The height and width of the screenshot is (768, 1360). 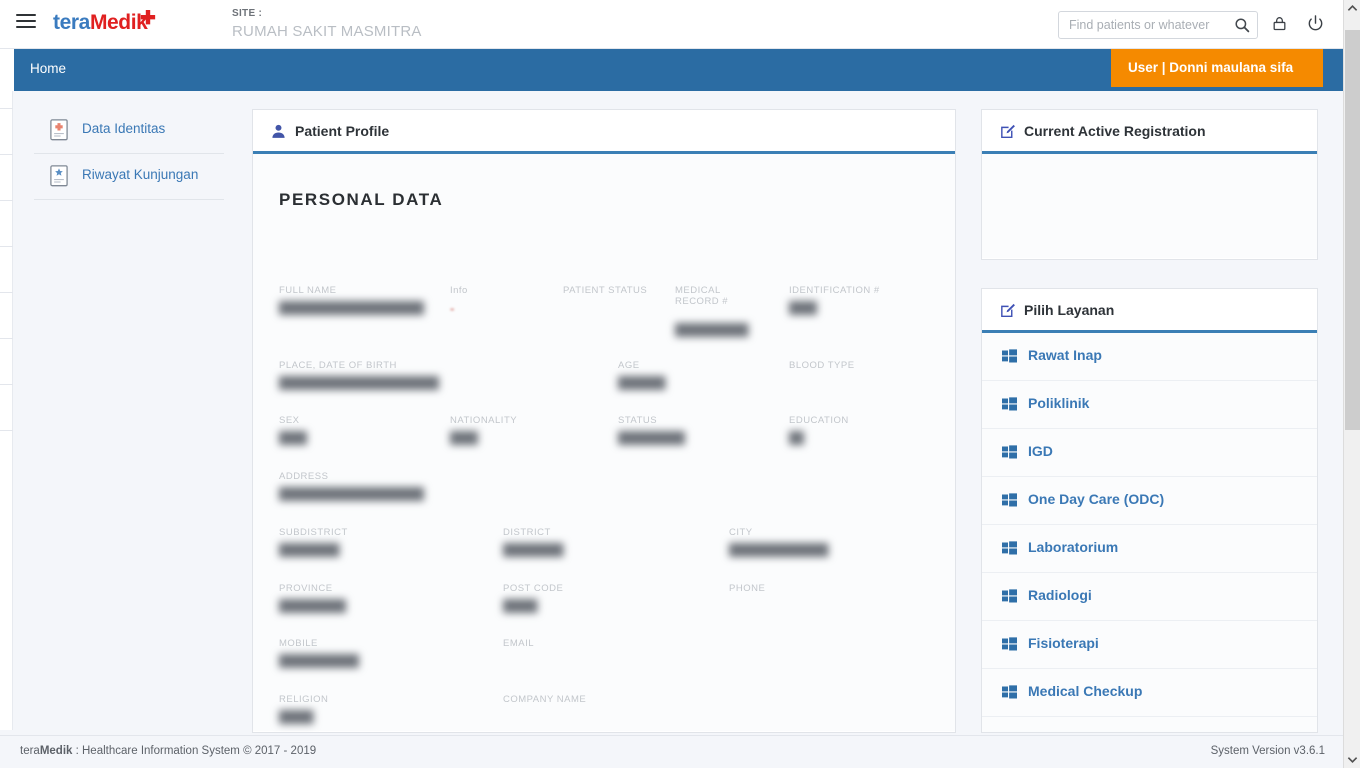 I want to click on field-label: FULL NAME, so click(x=308, y=290).